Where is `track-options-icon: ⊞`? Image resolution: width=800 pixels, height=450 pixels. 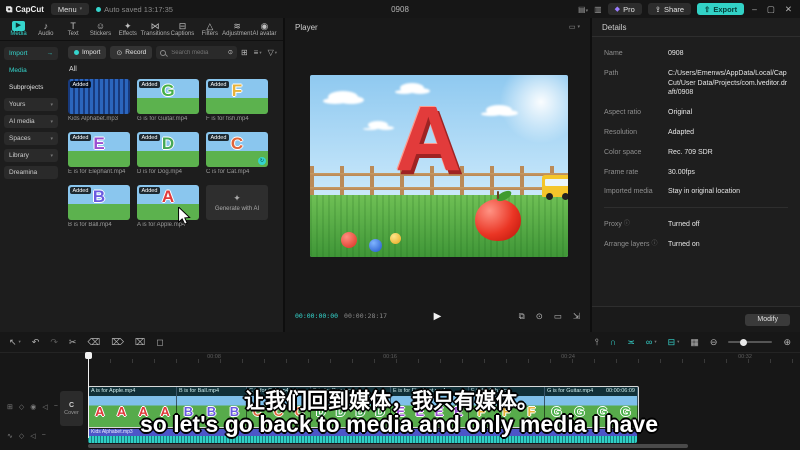
track-options-icon: ⊞ is located at coordinates (10, 407).